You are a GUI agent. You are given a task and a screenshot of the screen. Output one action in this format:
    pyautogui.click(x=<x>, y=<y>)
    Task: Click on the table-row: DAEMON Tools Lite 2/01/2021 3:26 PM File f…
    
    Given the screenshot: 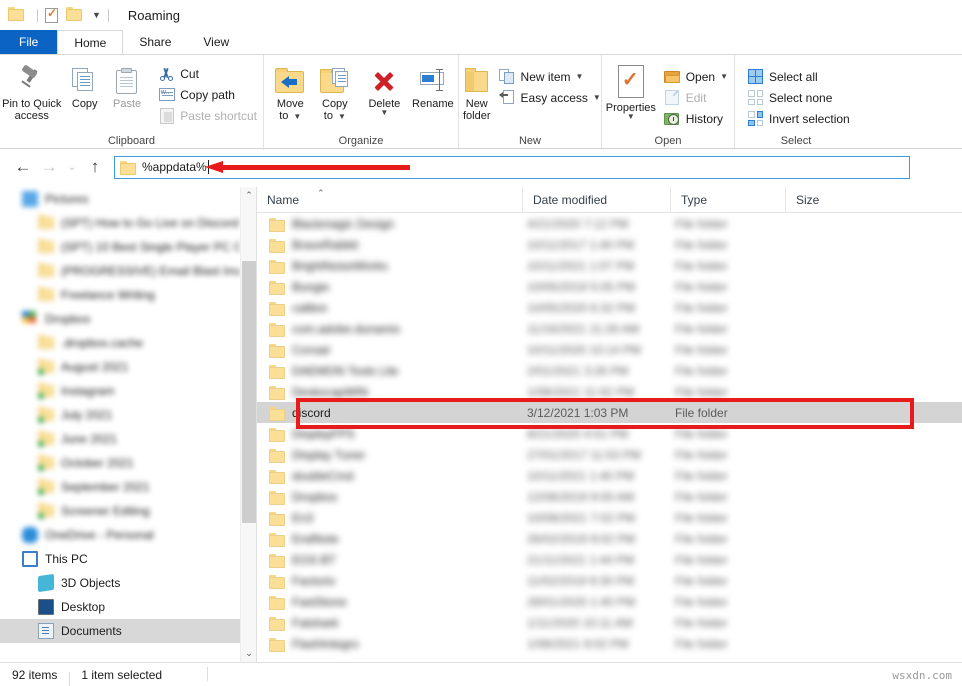 What is the action you would take?
    pyautogui.click(x=609, y=370)
    